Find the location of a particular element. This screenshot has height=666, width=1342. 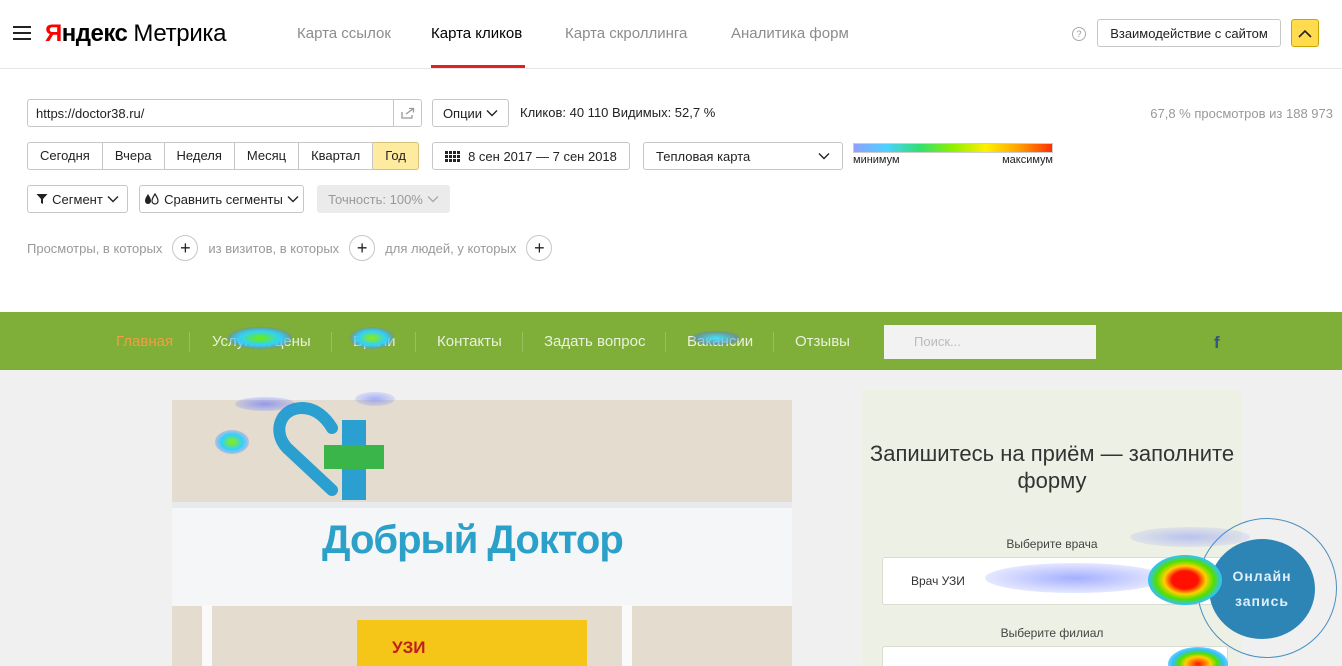

clinic-sign-text: Добрый Доктор is located at coordinates (473, 540).